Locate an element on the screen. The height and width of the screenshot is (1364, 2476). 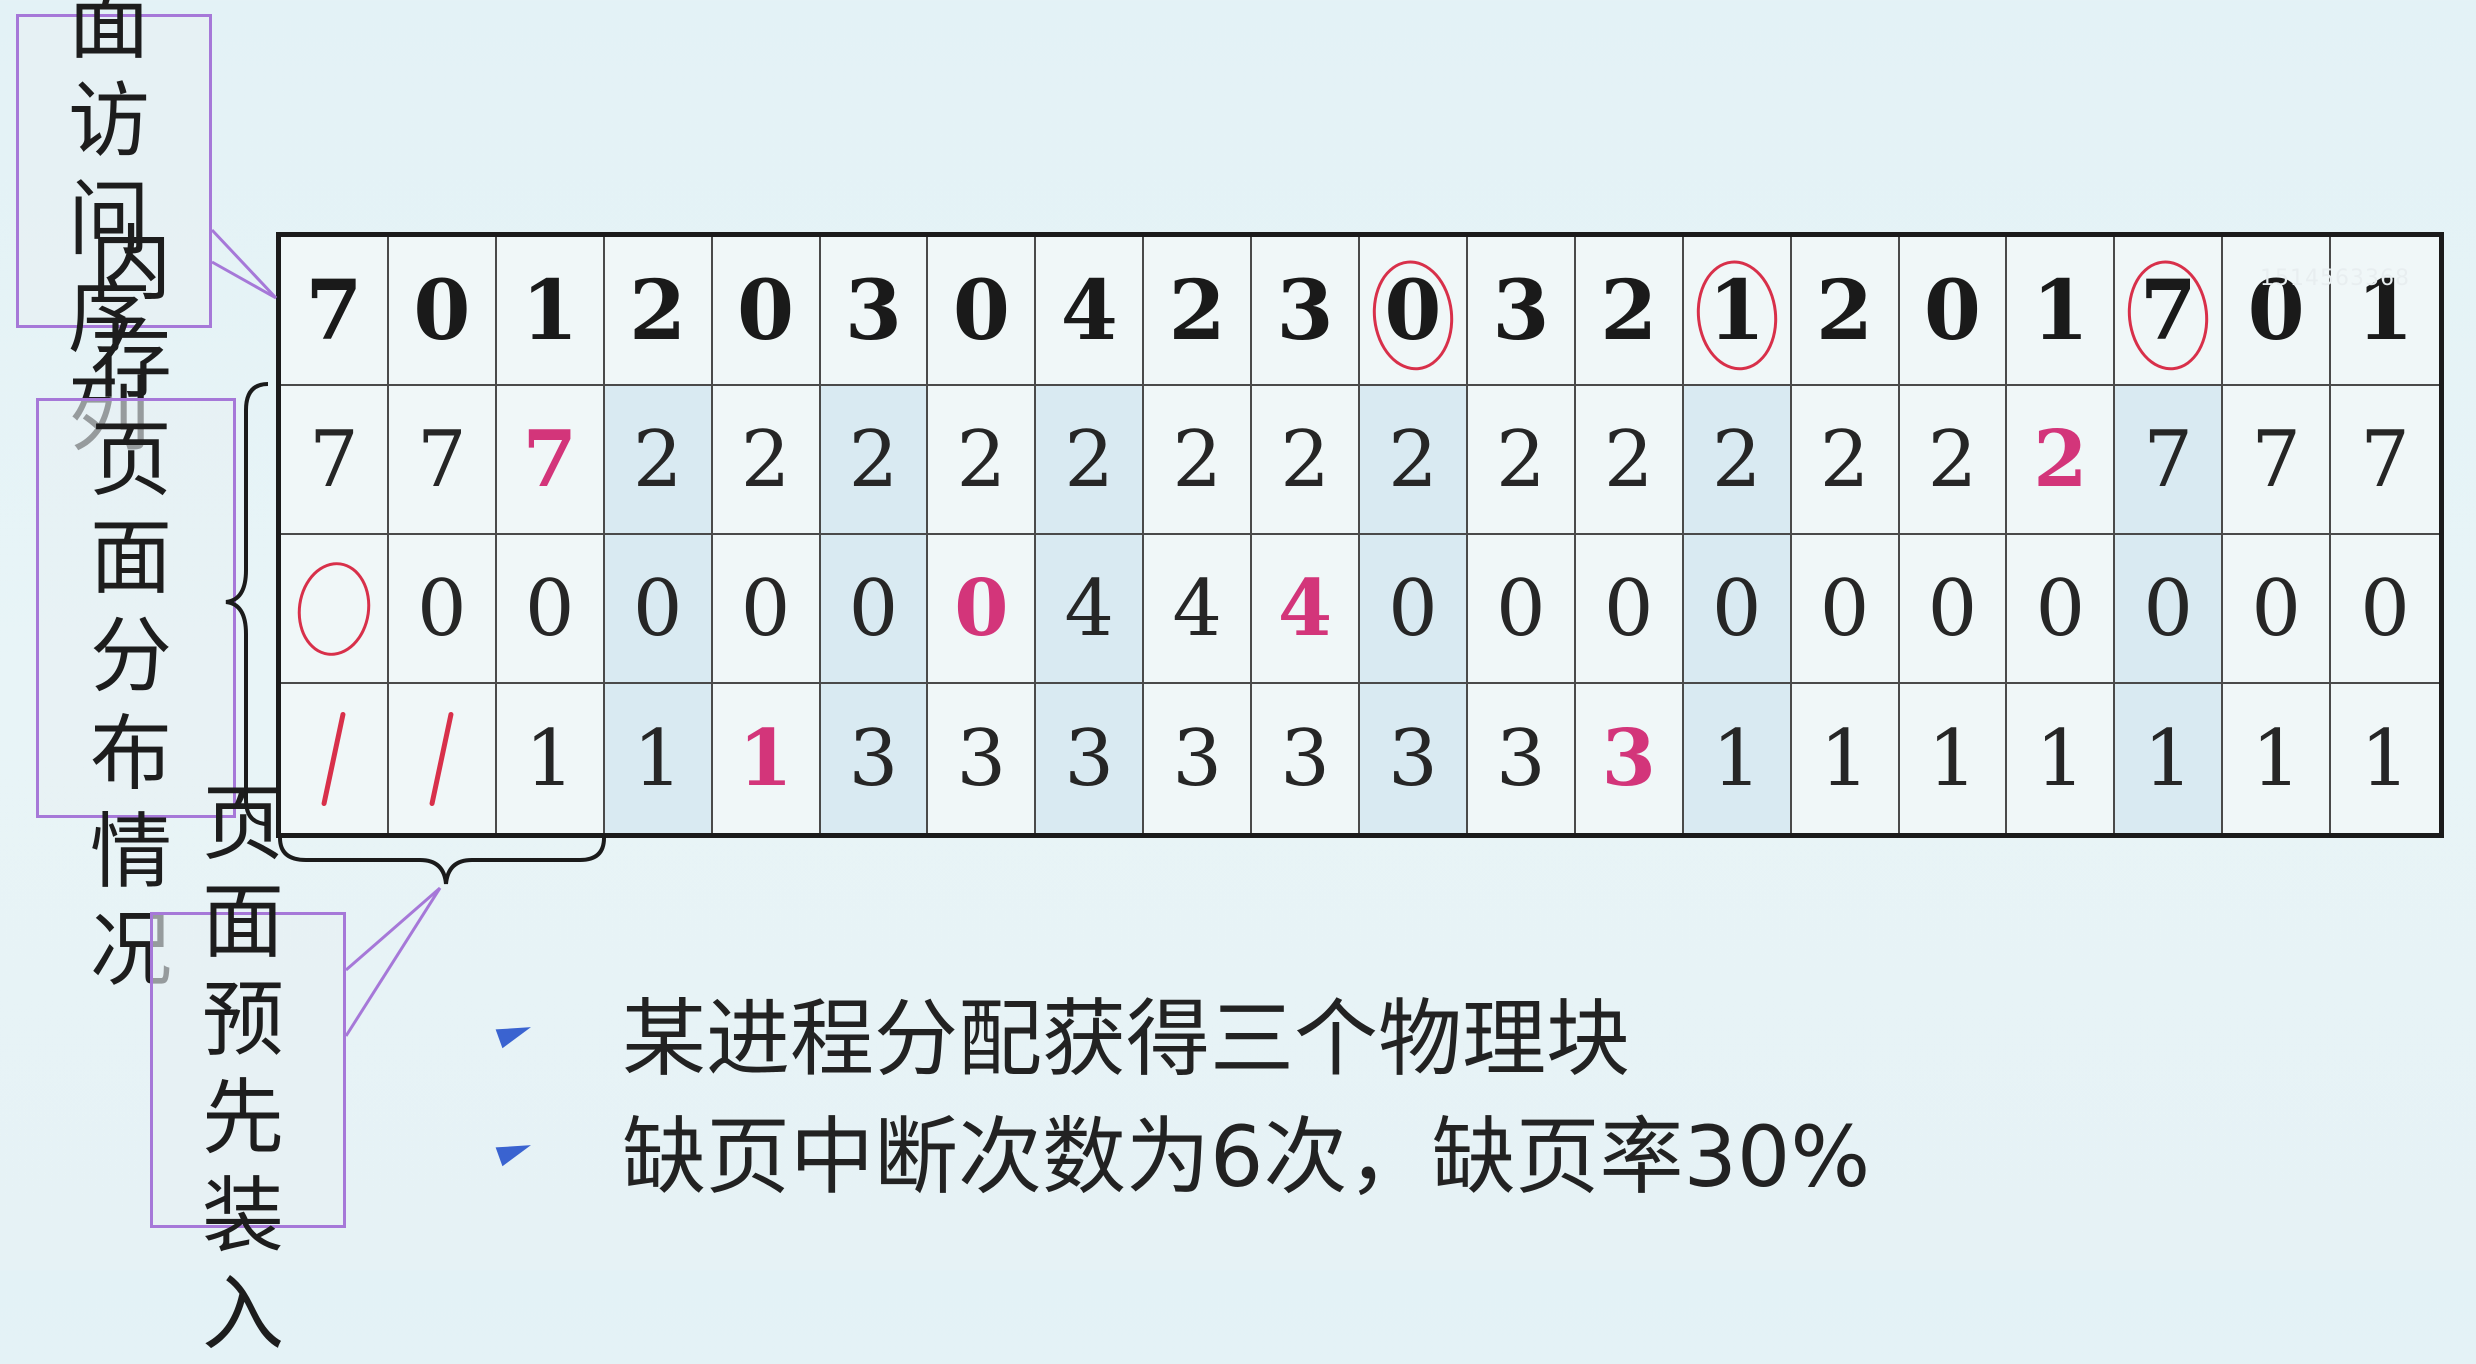
sequence-value: 7 is located at coordinates (2168, 310).